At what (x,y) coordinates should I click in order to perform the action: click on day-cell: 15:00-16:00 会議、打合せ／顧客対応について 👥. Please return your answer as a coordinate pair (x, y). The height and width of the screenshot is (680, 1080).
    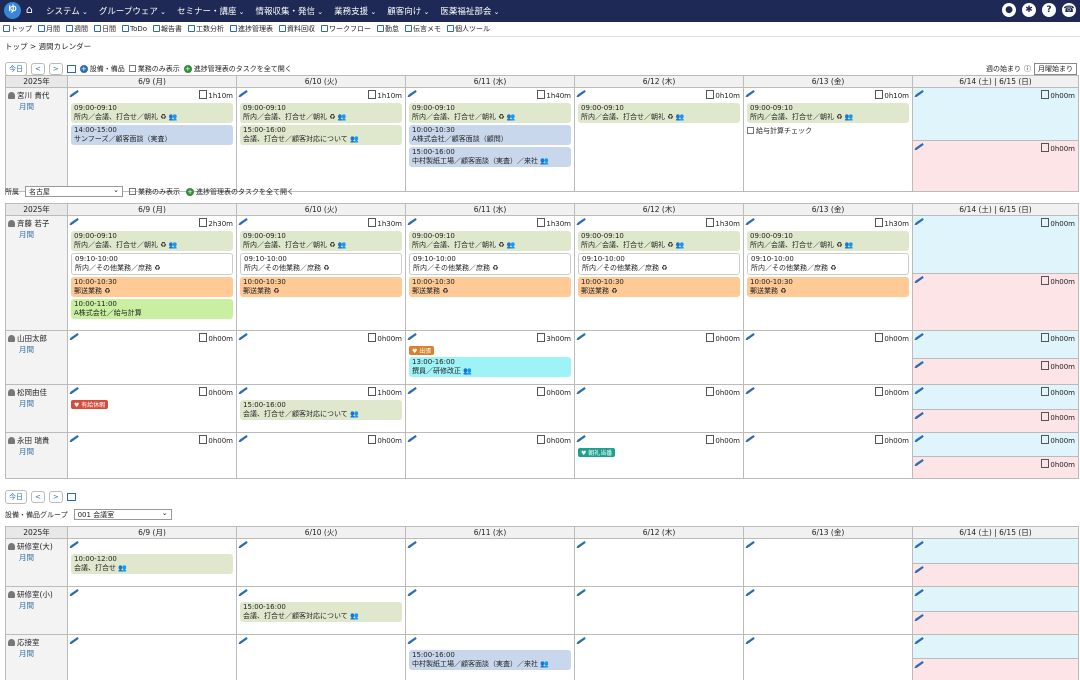
    Looking at the image, I should click on (321, 610).